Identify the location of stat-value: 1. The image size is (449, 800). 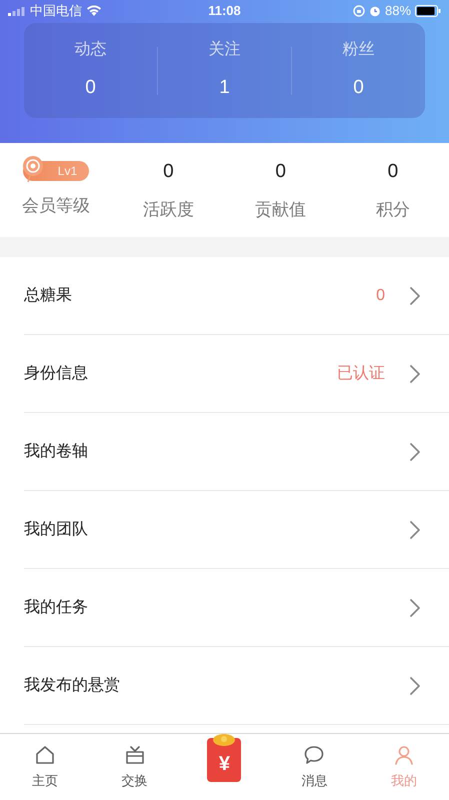
(224, 88).